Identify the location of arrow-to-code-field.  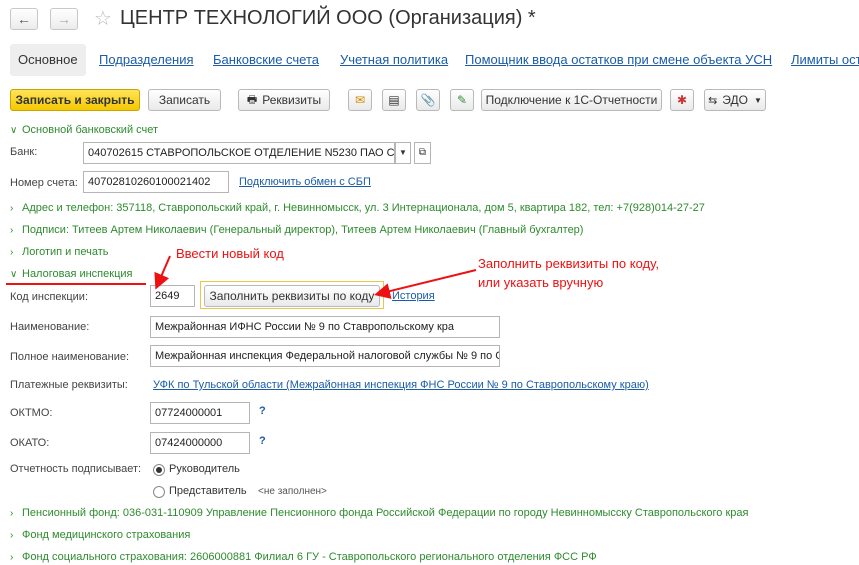
(162, 272).